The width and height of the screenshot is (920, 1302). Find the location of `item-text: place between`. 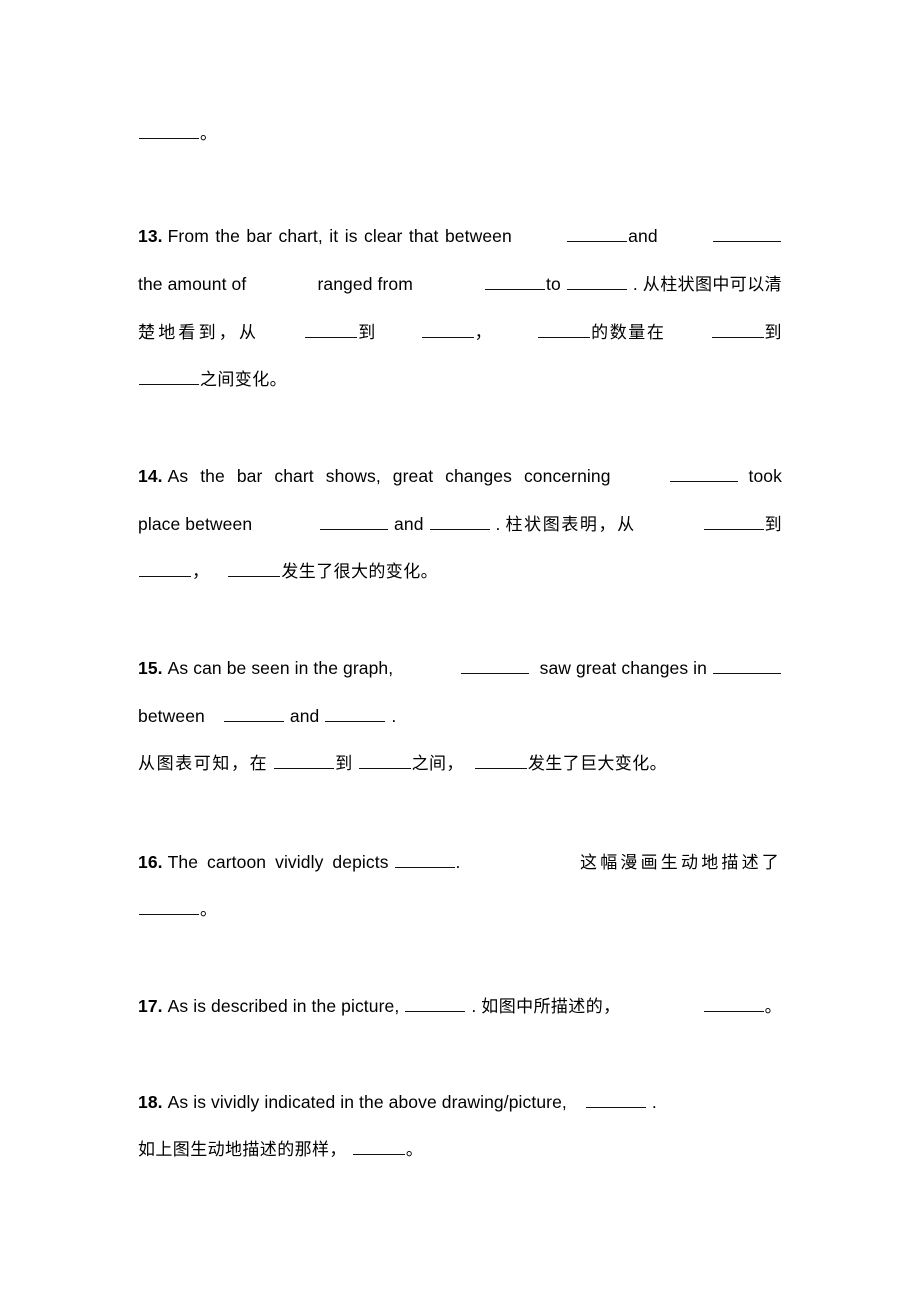

item-text: place between is located at coordinates (195, 524).